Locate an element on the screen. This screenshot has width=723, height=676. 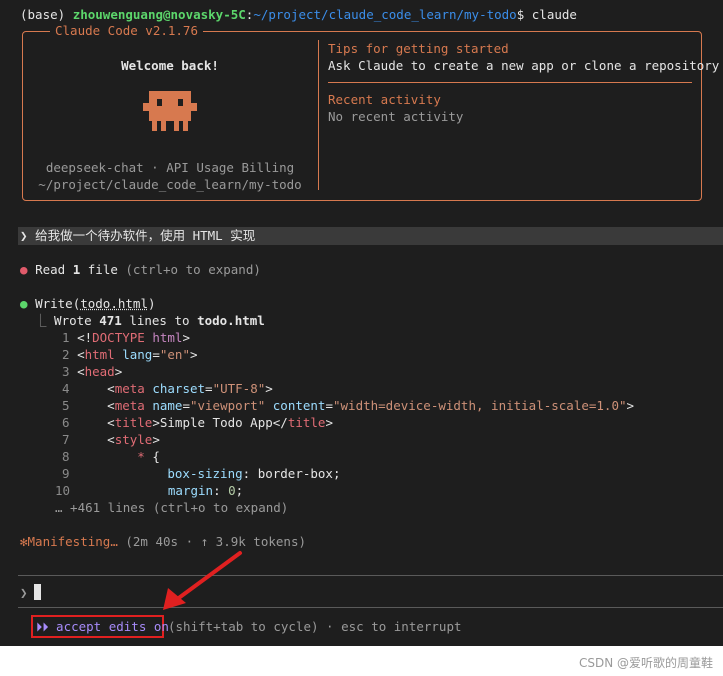
line-number: 9 is located at coordinates (66, 473).